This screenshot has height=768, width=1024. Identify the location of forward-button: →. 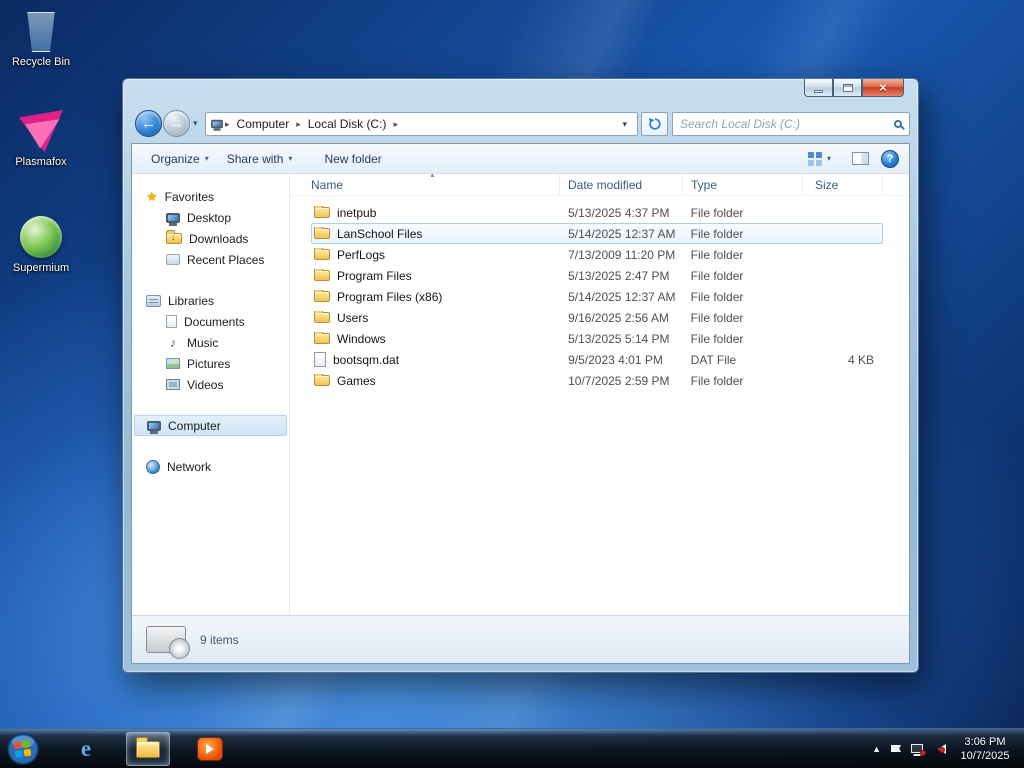
(176, 123).